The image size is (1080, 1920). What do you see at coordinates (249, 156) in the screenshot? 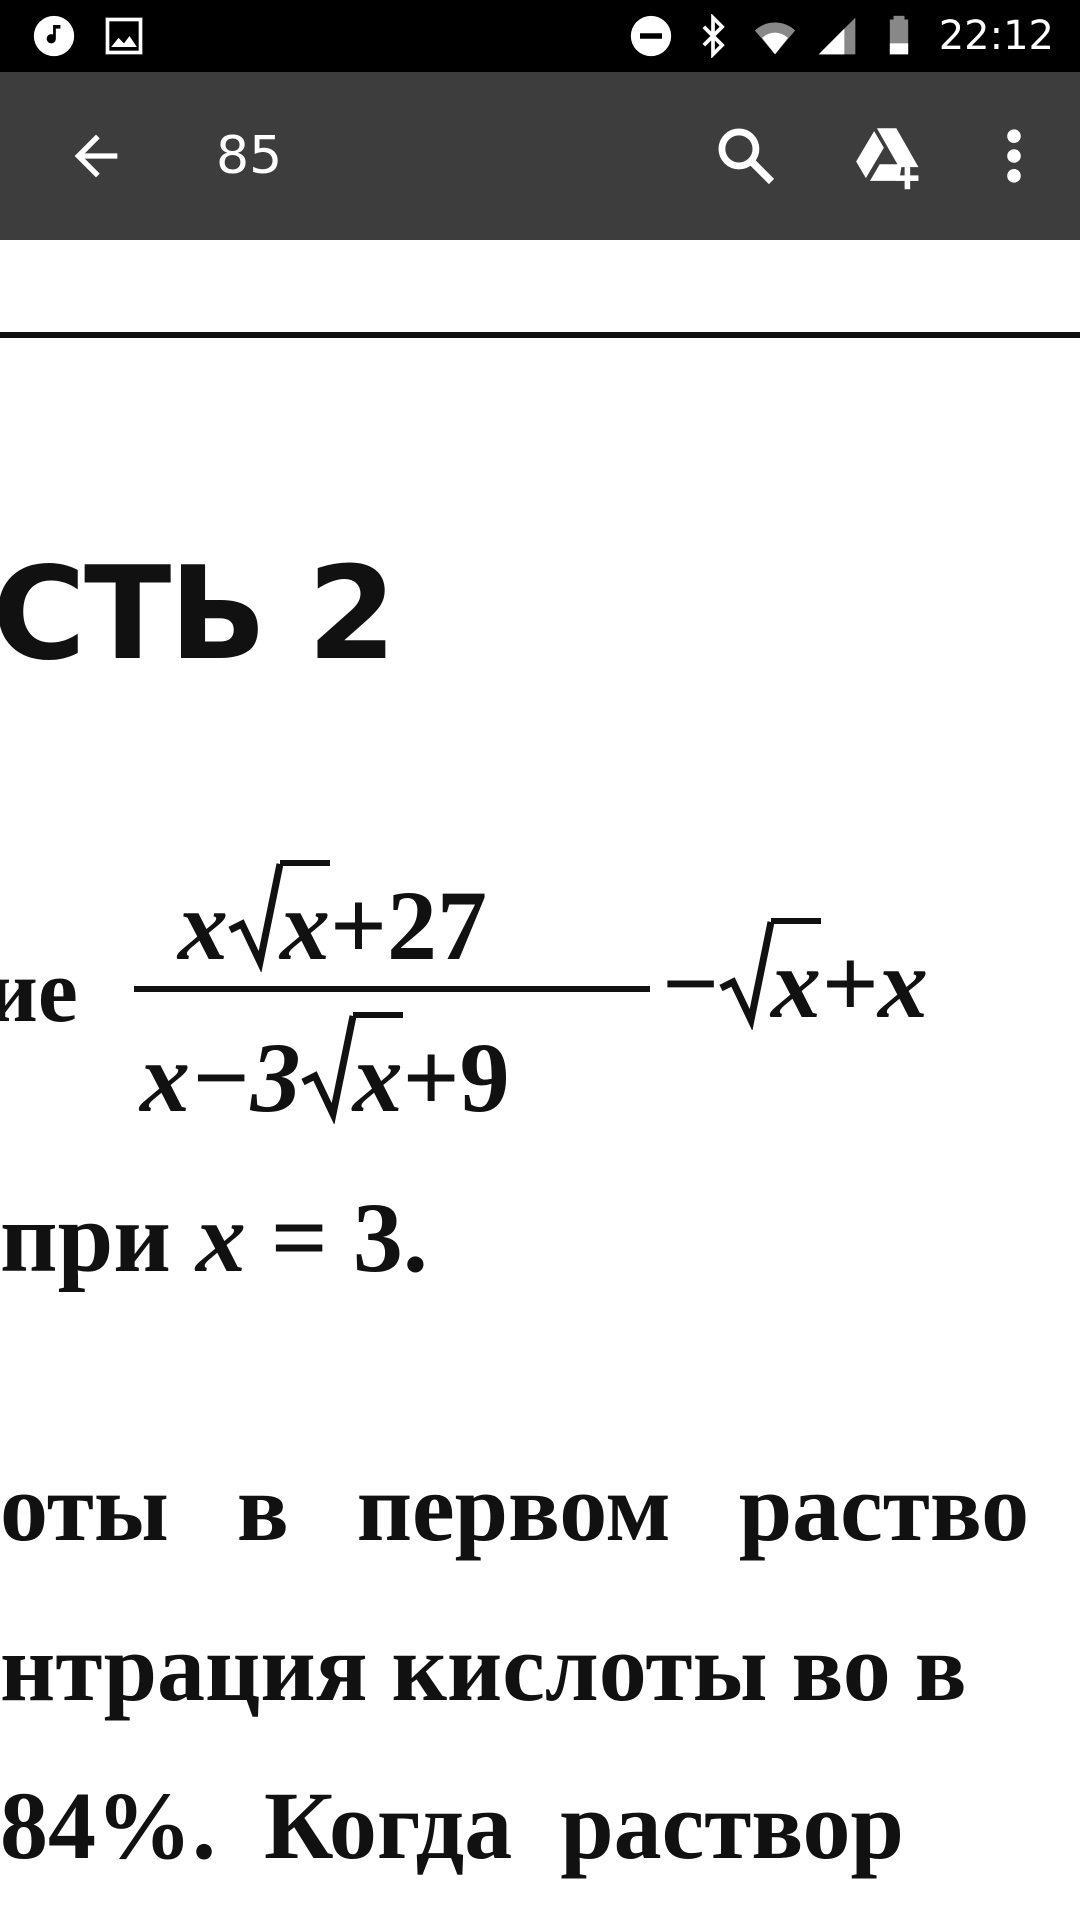
I see `page-number-title: 85` at bounding box center [249, 156].